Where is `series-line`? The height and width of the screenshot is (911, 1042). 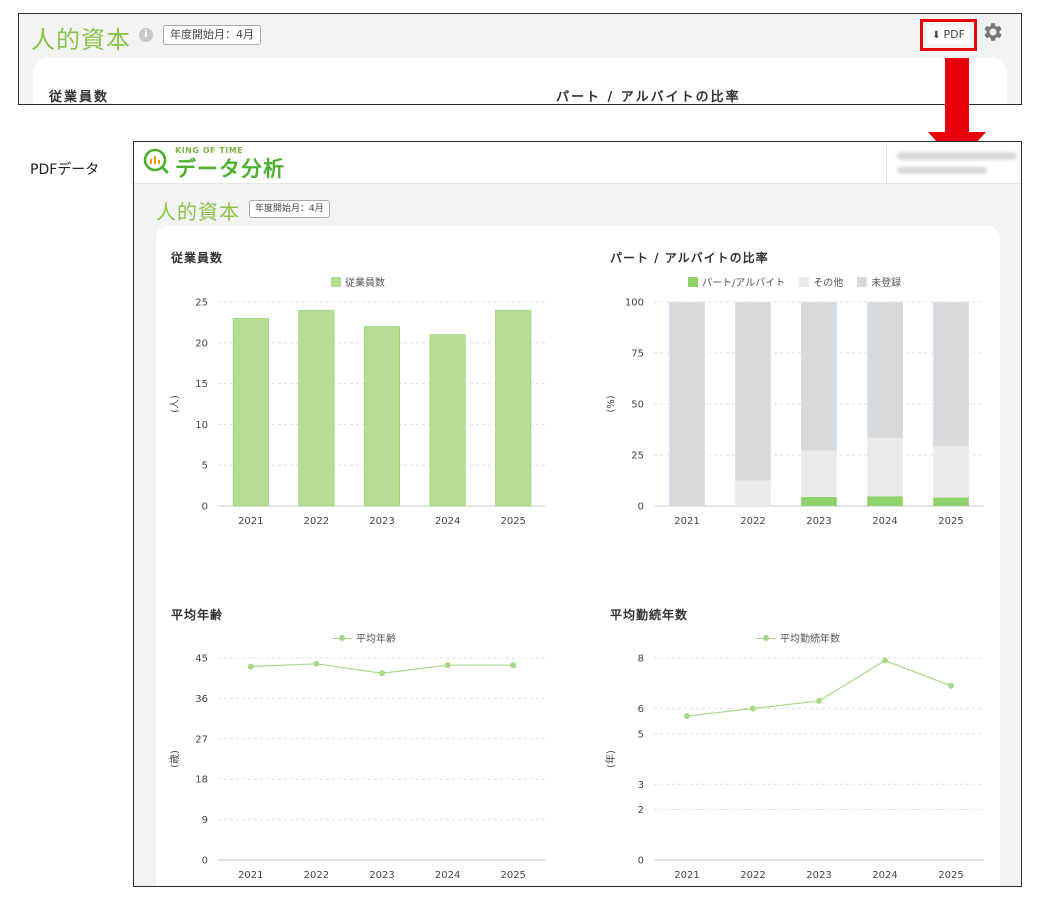 series-line is located at coordinates (819, 688).